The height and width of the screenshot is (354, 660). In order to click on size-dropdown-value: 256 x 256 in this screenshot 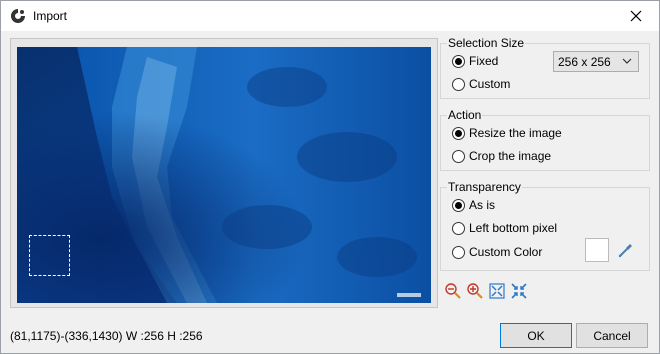, I will do `click(584, 61)`.